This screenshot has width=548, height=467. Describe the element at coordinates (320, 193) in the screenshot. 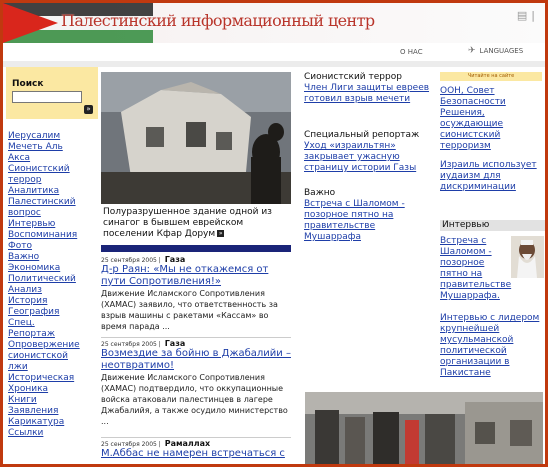

I see `section-heading: Важно` at that location.